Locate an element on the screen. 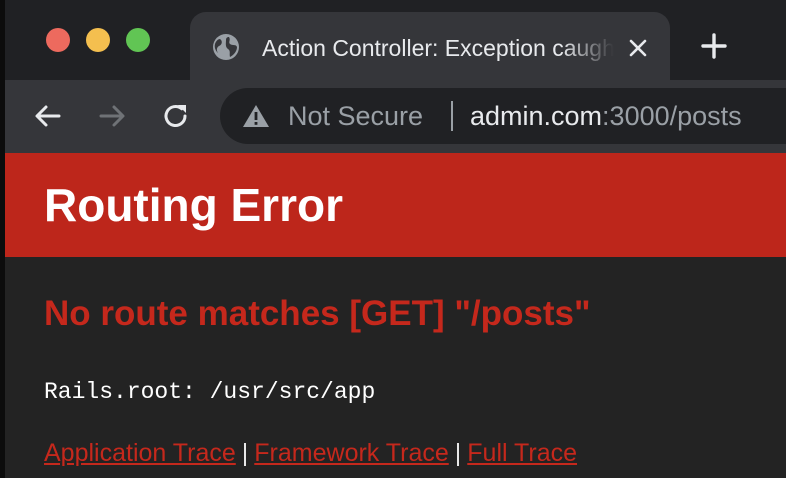 This screenshot has height=478, width=786. omnibox-divider is located at coordinates (452, 116).